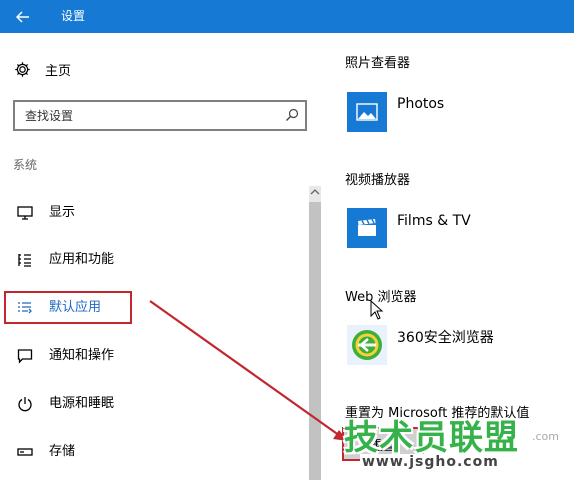 The height and width of the screenshot is (480, 574). I want to click on sidebar-item-notifications: 通知和操作, so click(152, 356).